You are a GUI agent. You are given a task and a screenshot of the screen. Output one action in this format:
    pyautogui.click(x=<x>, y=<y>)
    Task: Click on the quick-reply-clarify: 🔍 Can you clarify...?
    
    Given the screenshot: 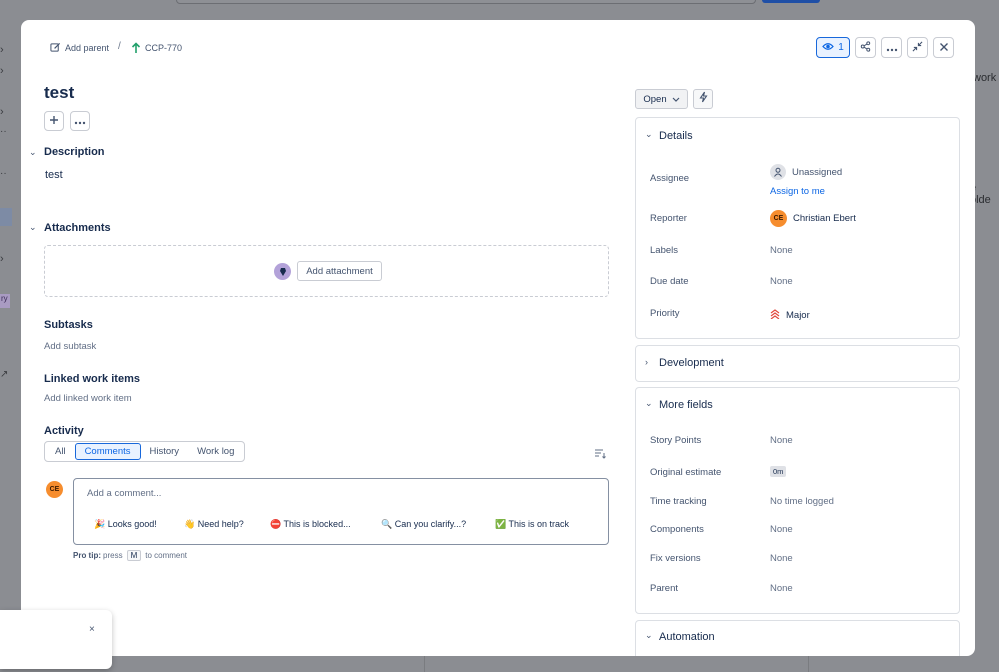 What is the action you would take?
    pyautogui.click(x=423, y=524)
    